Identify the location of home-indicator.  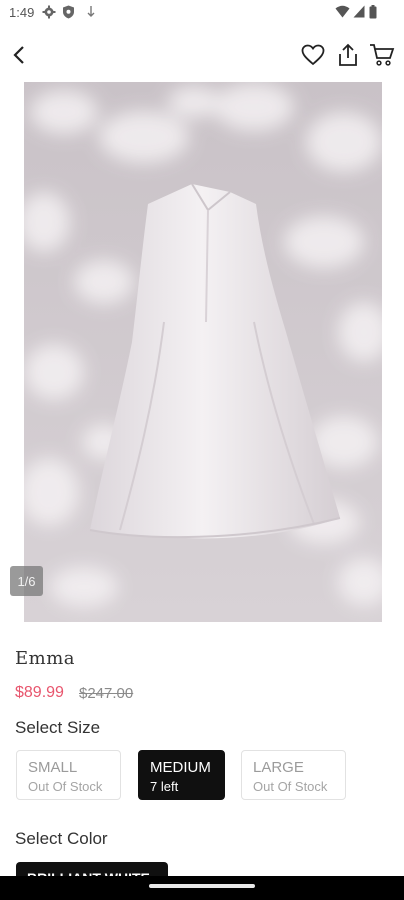
(202, 886).